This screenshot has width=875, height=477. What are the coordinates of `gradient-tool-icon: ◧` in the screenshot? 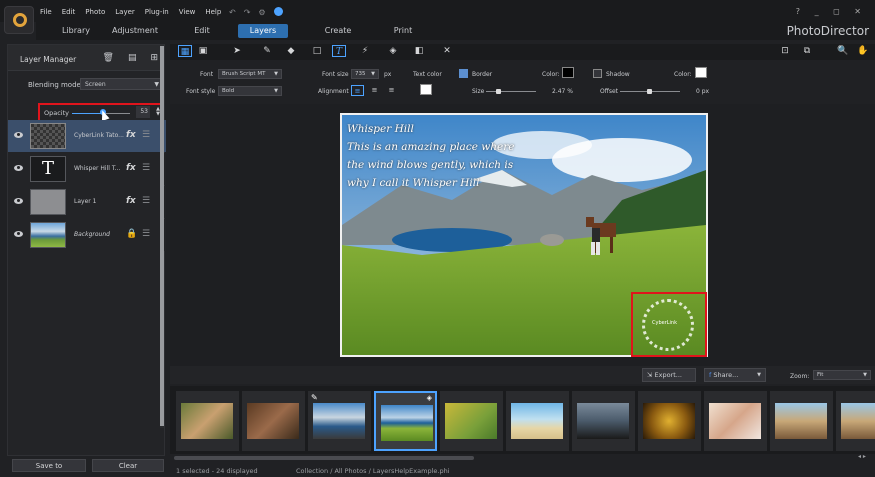 It's located at (419, 51).